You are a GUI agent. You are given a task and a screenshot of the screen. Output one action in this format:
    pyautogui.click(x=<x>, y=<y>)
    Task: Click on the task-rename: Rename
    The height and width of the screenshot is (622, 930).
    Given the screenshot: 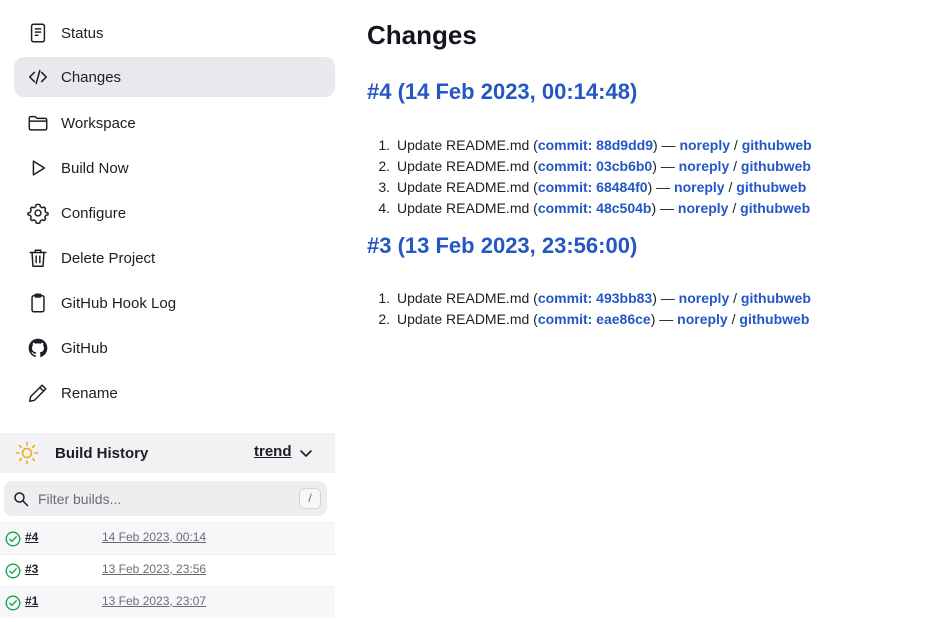 What is the action you would take?
    pyautogui.click(x=174, y=393)
    